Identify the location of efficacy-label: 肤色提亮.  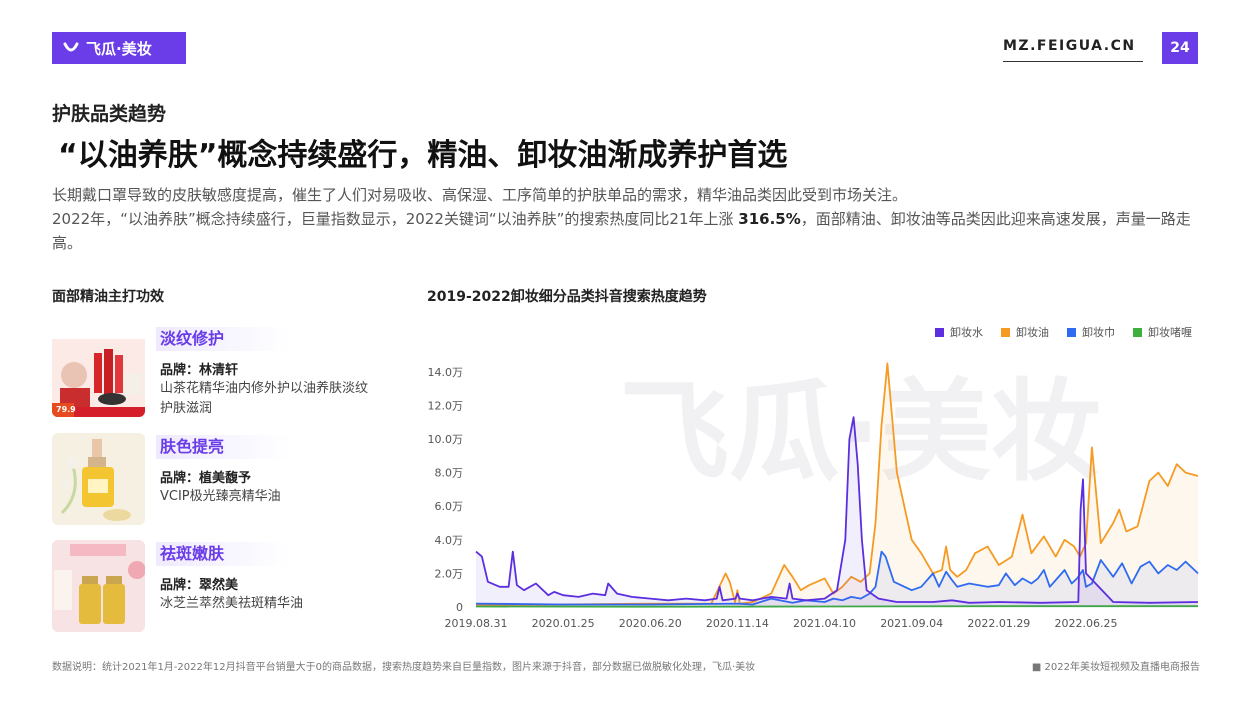
(223, 447).